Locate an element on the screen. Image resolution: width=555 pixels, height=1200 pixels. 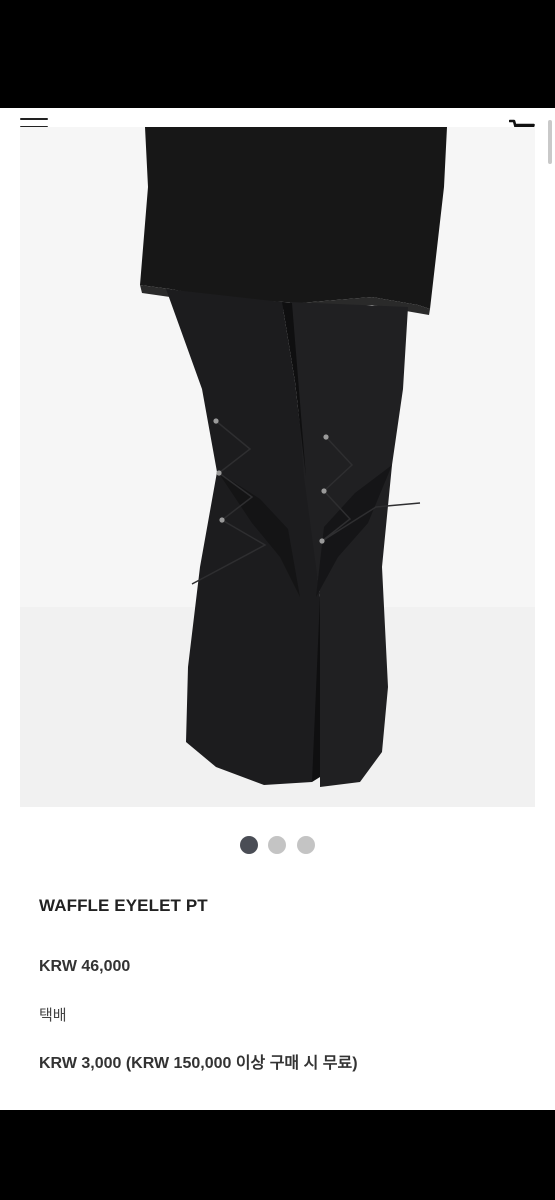
shipping-fee: KRW 3,000 (KRW 150,000 이상 구매 시 무료) is located at coordinates (198, 1063).